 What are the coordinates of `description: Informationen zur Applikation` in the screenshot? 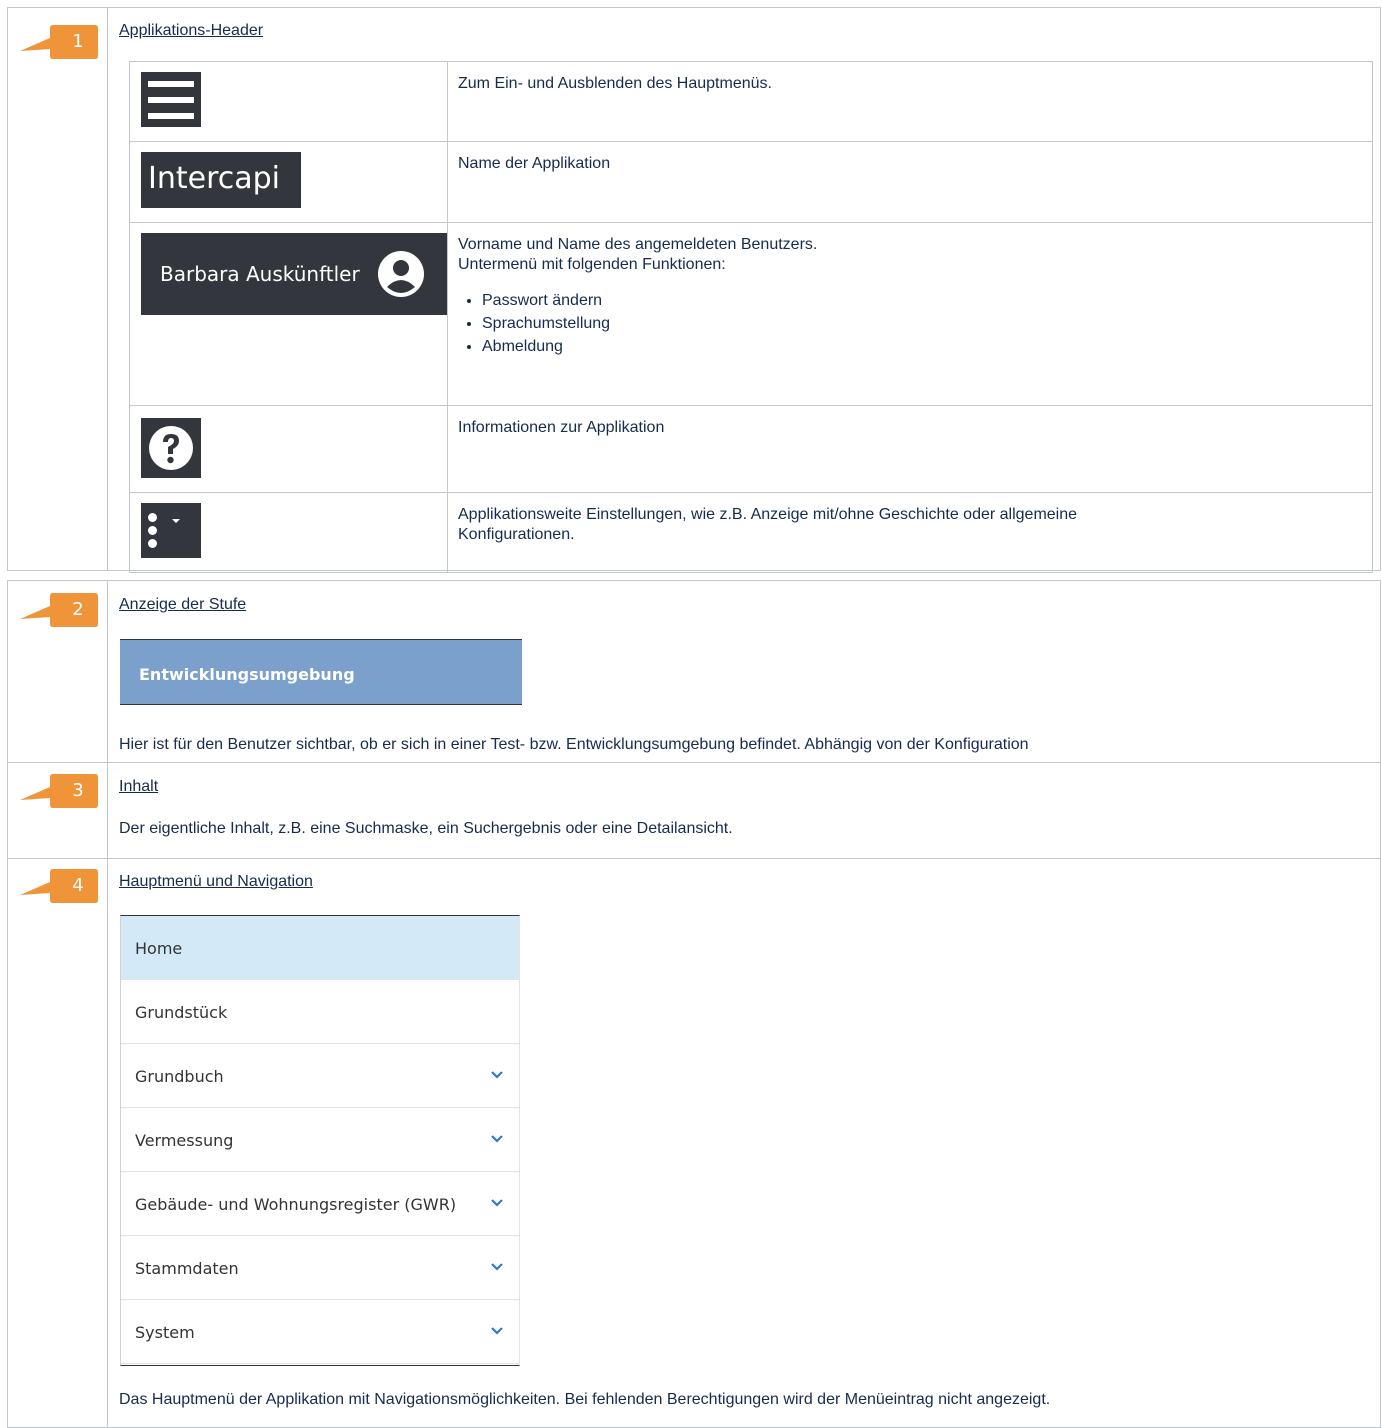 It's located at (561, 427).